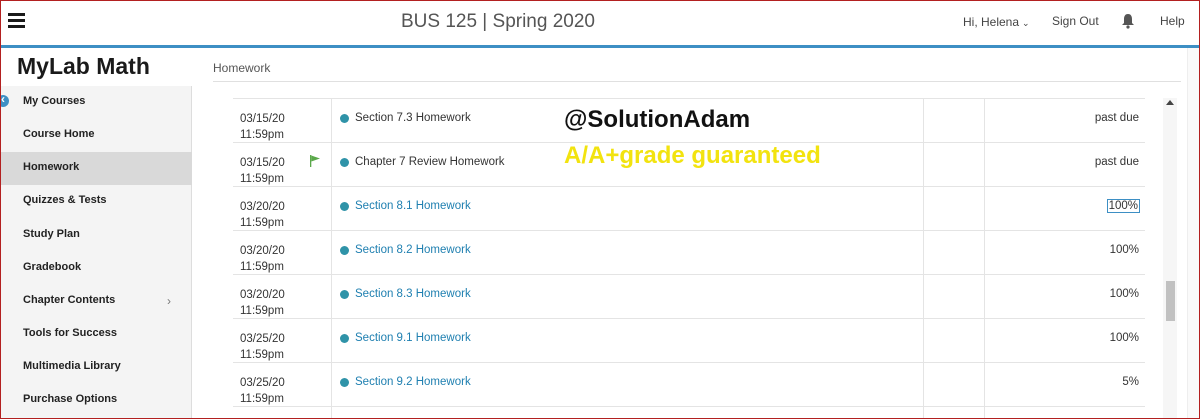  What do you see at coordinates (96, 168) in the screenshot?
I see `sidebar-item-homework: Homework` at bounding box center [96, 168].